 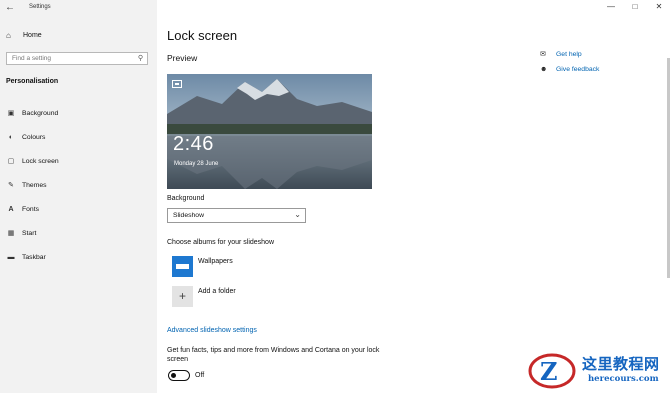 I want to click on font-icon: A, so click(x=11, y=209).